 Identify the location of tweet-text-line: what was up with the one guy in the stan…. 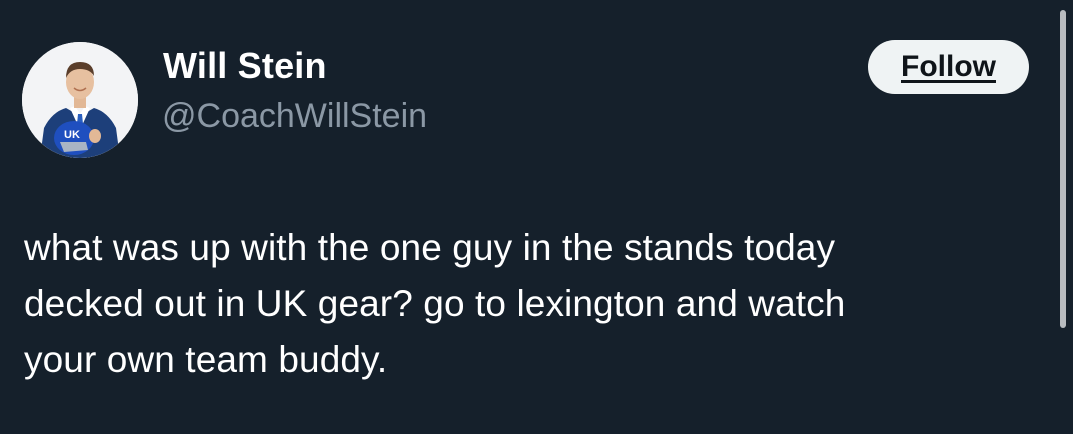
(430, 247).